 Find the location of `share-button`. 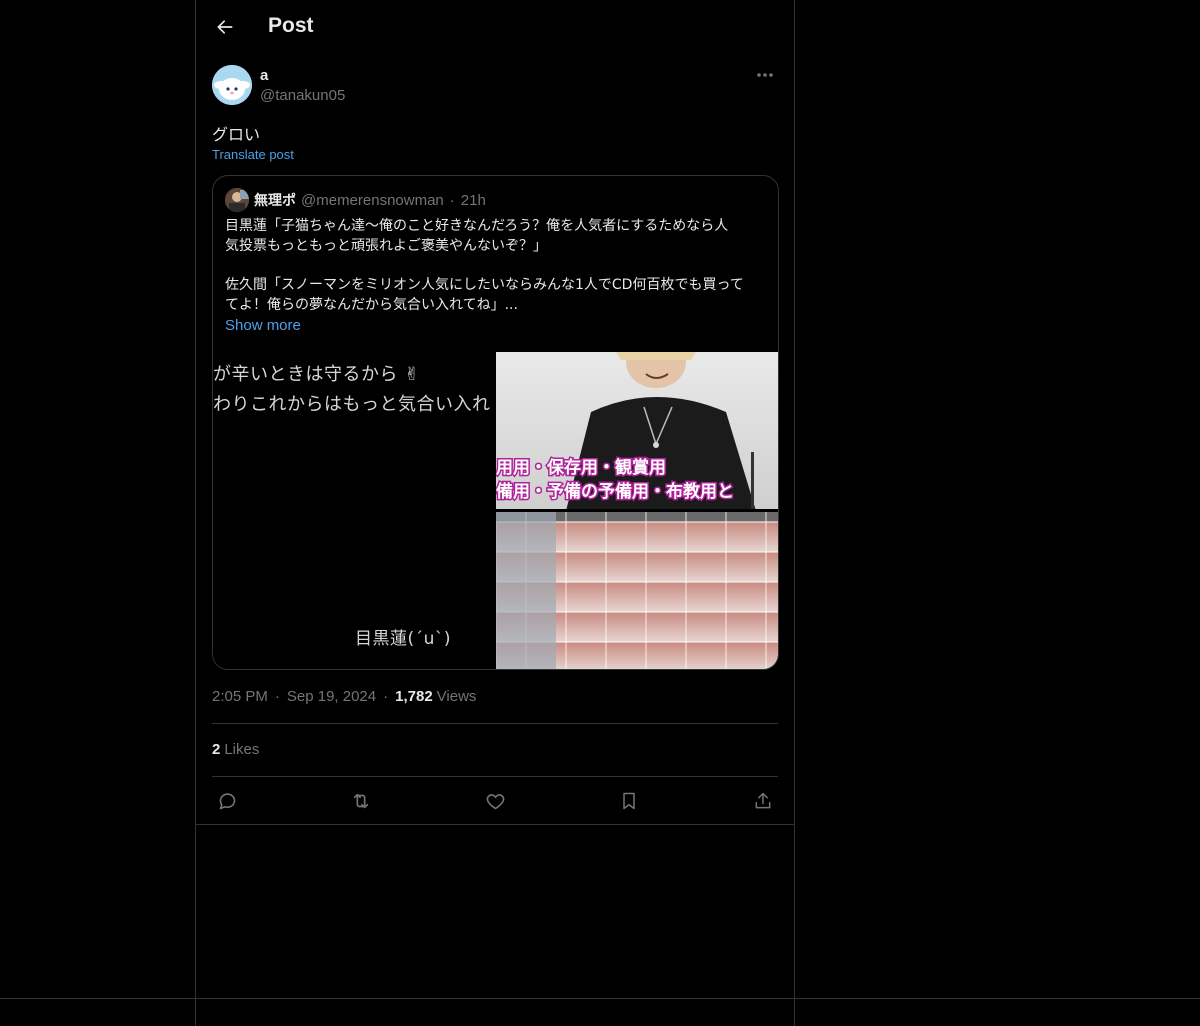

share-button is located at coordinates (763, 801).